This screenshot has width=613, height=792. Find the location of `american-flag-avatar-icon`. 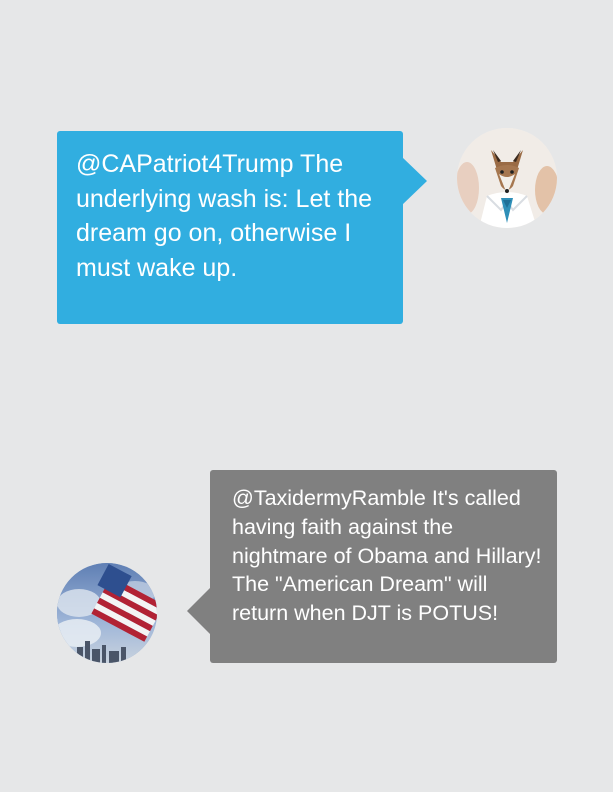

american-flag-avatar-icon is located at coordinates (107, 613).